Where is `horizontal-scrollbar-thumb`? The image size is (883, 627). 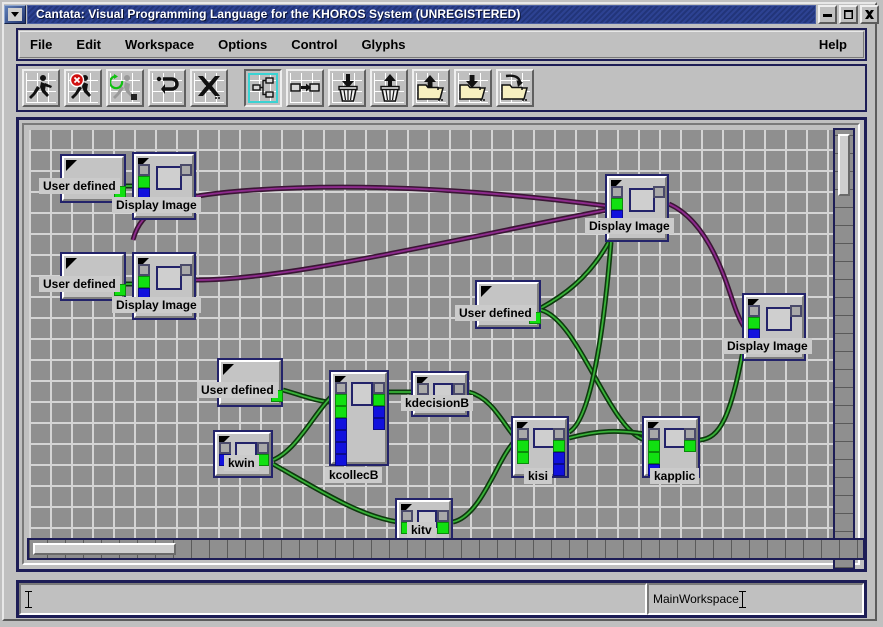
horizontal-scrollbar-thumb is located at coordinates (104, 549).